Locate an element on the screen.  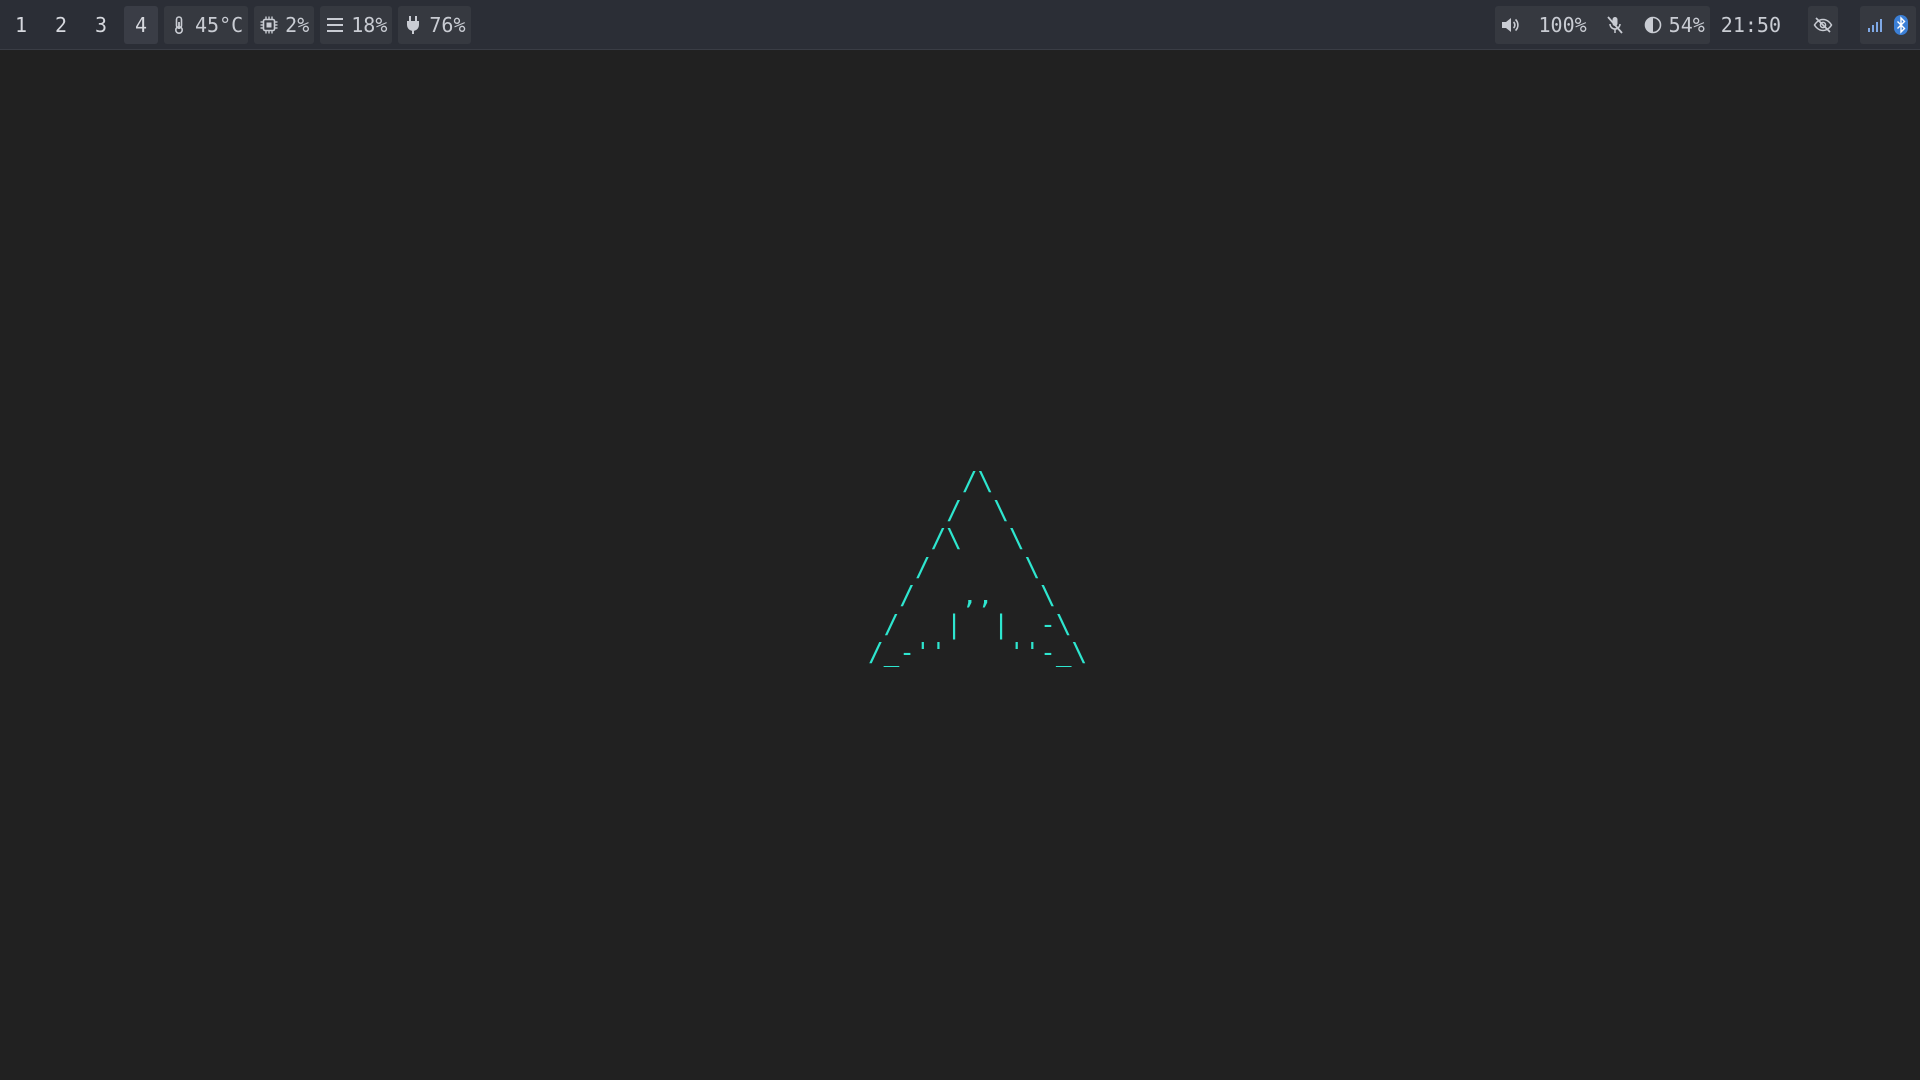
bar-right-section: 100% 54% 21:50 is located at coordinates (1705, 24).